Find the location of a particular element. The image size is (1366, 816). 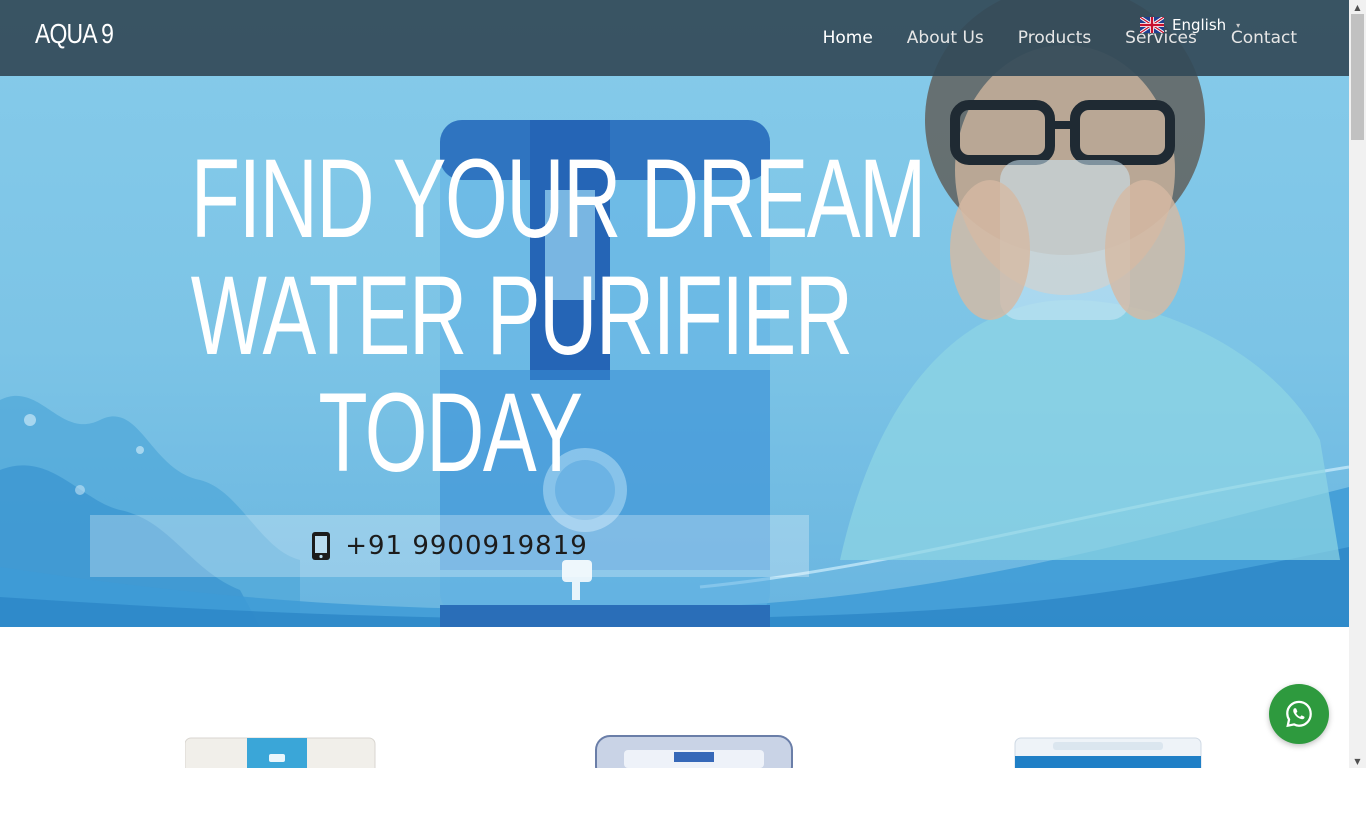

nav-home: Home is located at coordinates (848, 38).